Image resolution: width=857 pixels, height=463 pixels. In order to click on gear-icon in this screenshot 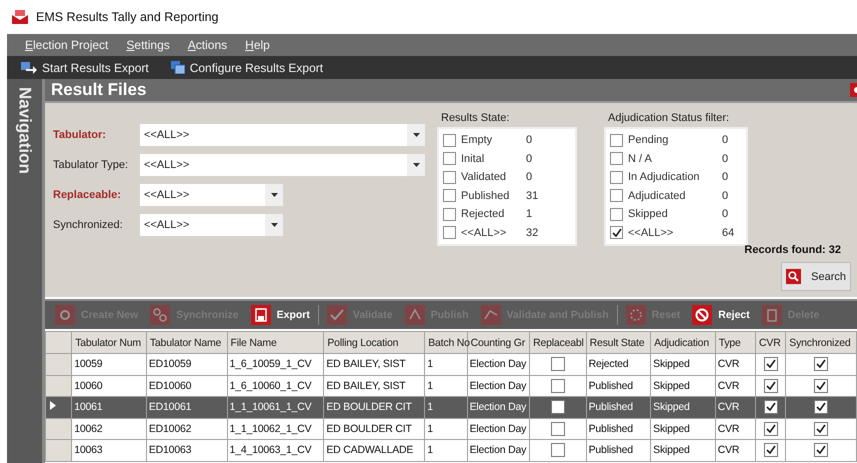, I will do `click(65, 315)`.